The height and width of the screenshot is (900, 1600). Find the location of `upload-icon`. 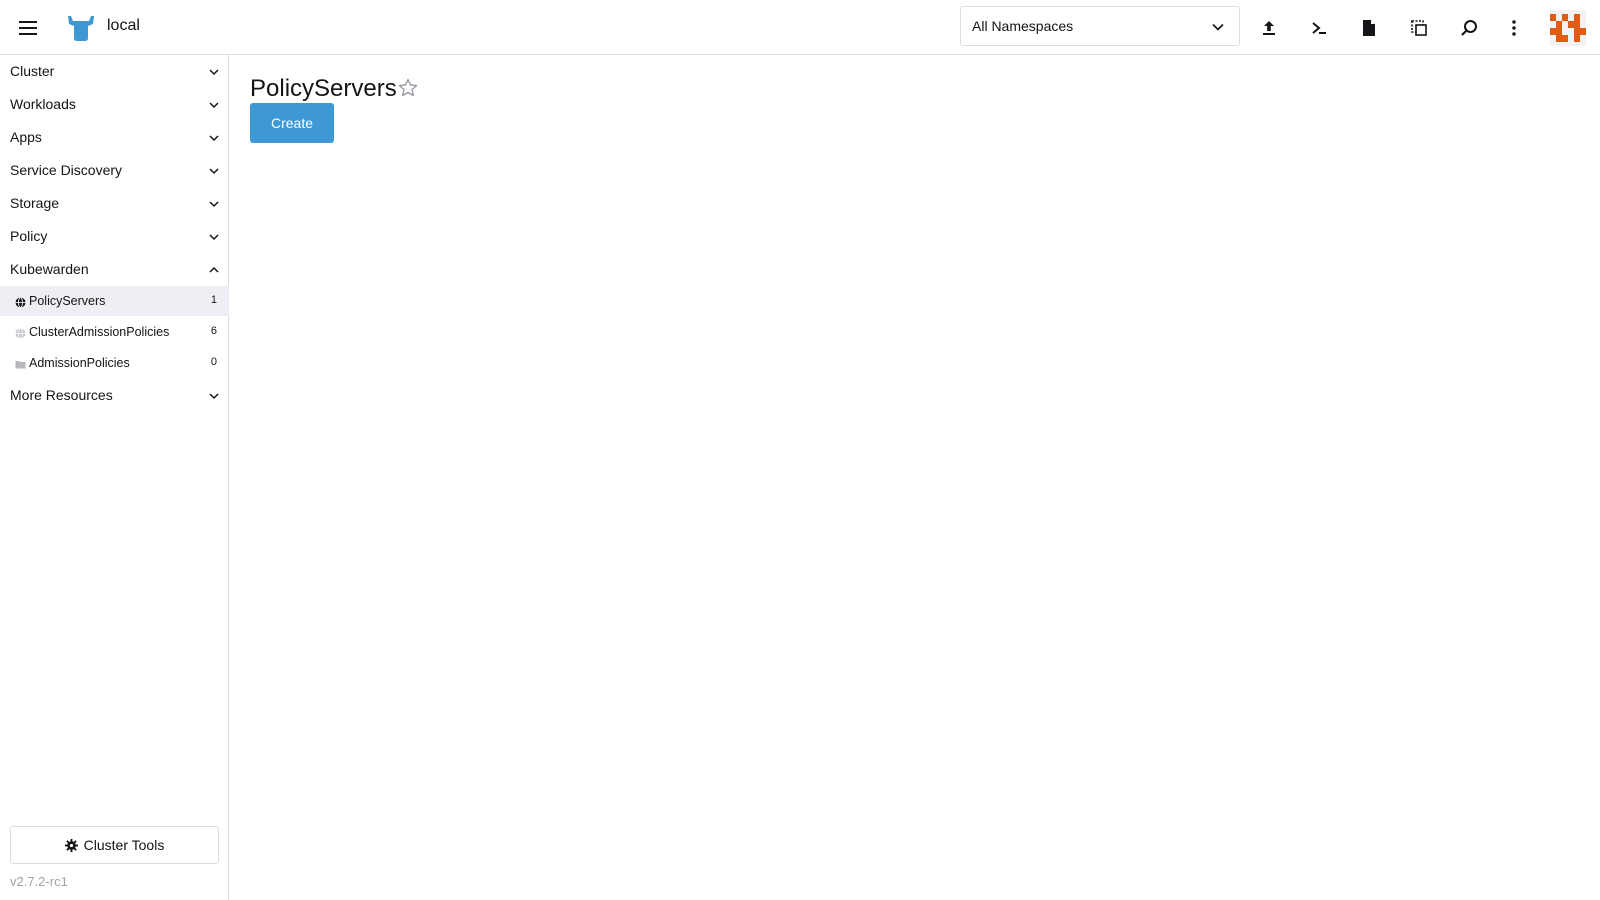

upload-icon is located at coordinates (1269, 28).